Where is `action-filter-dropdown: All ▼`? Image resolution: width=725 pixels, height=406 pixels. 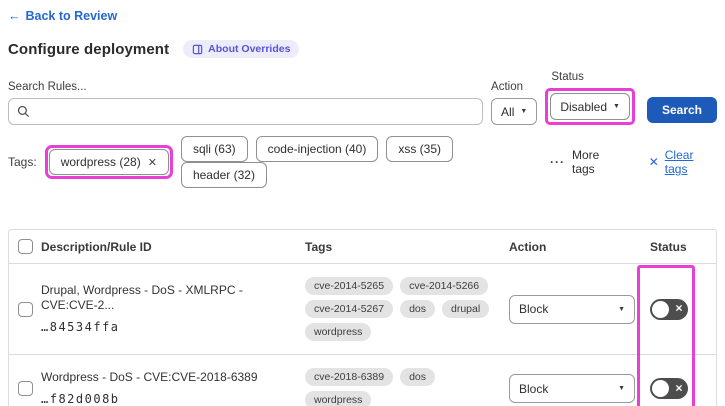
action-filter-dropdown: All ▼ is located at coordinates (514, 111).